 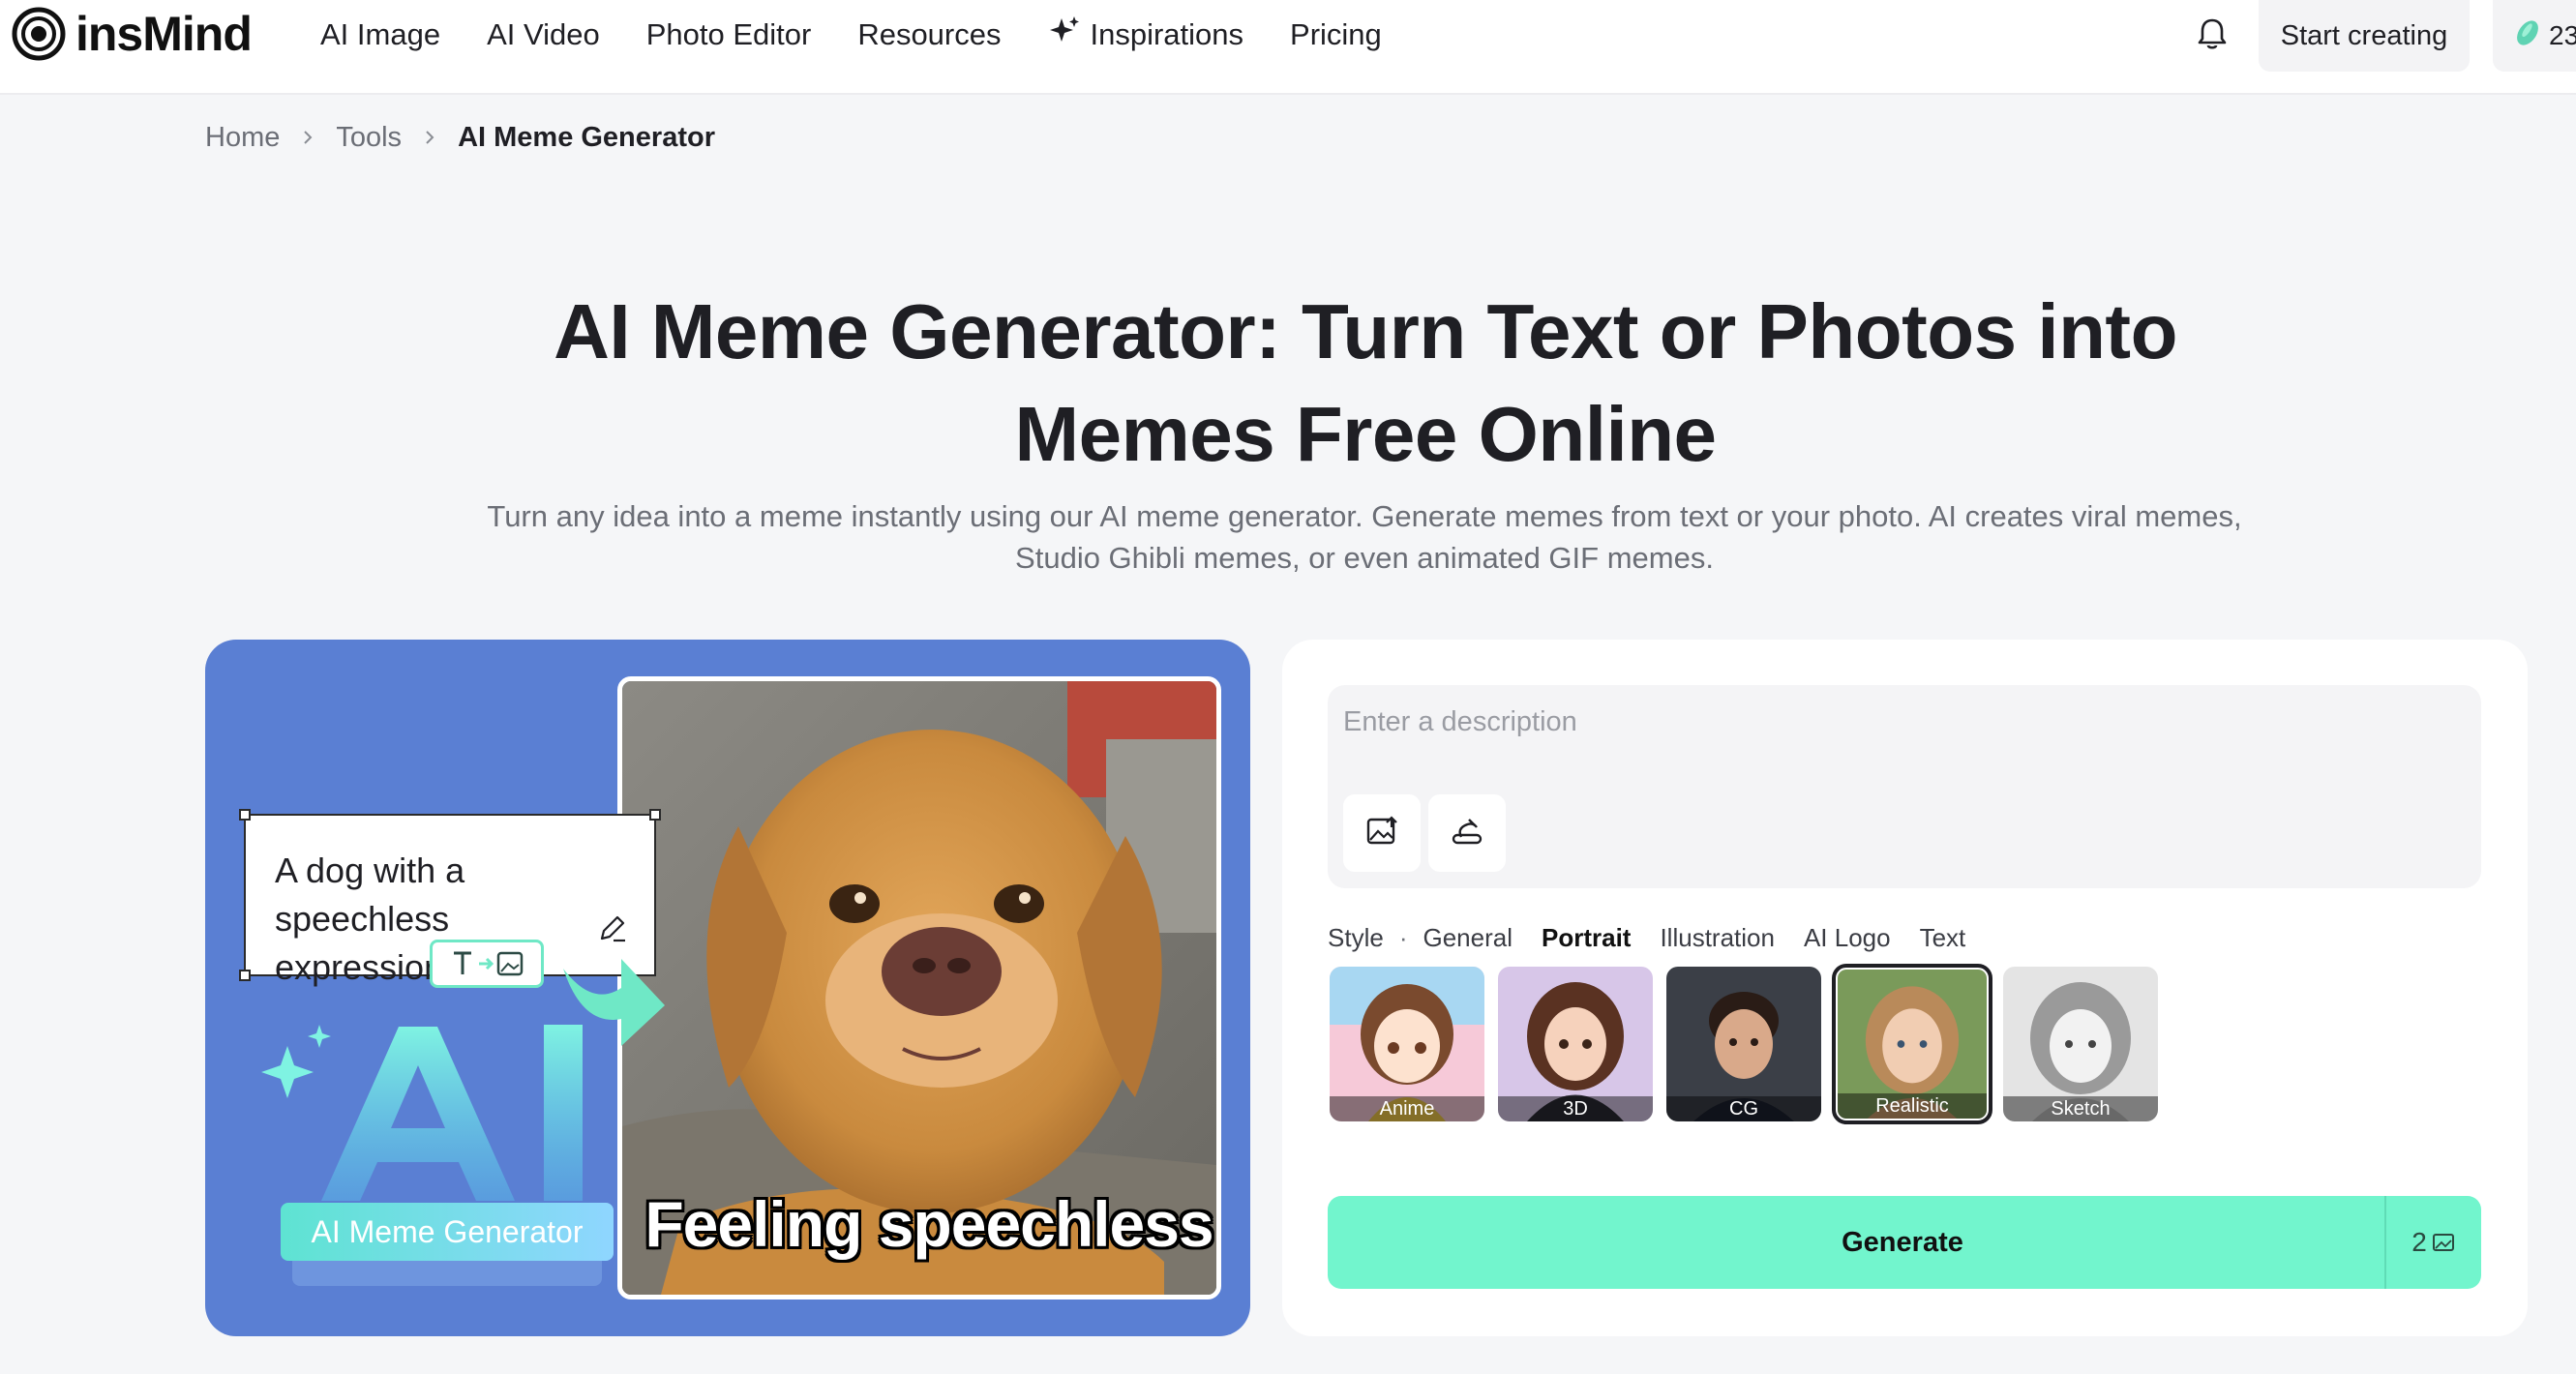 What do you see at coordinates (1586, 938) in the screenshot?
I see `tab-portrait: Portrait` at bounding box center [1586, 938].